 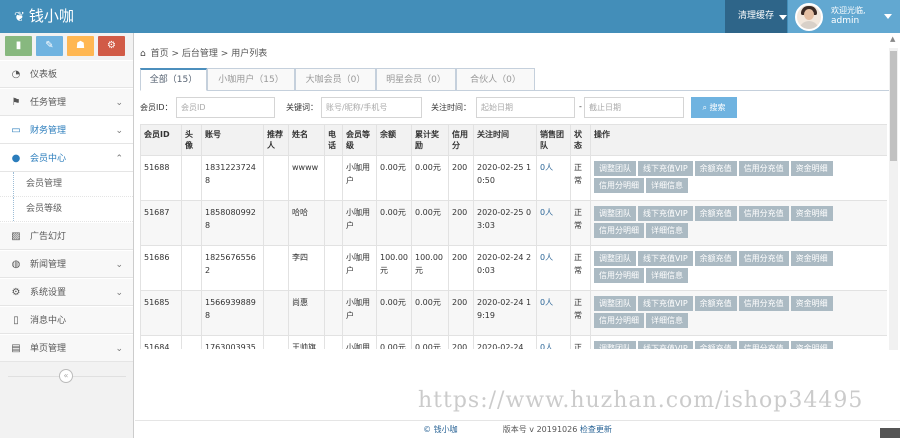 I want to click on sidebar-item-ads: ▨ 广告幻灯, so click(x=66, y=236).